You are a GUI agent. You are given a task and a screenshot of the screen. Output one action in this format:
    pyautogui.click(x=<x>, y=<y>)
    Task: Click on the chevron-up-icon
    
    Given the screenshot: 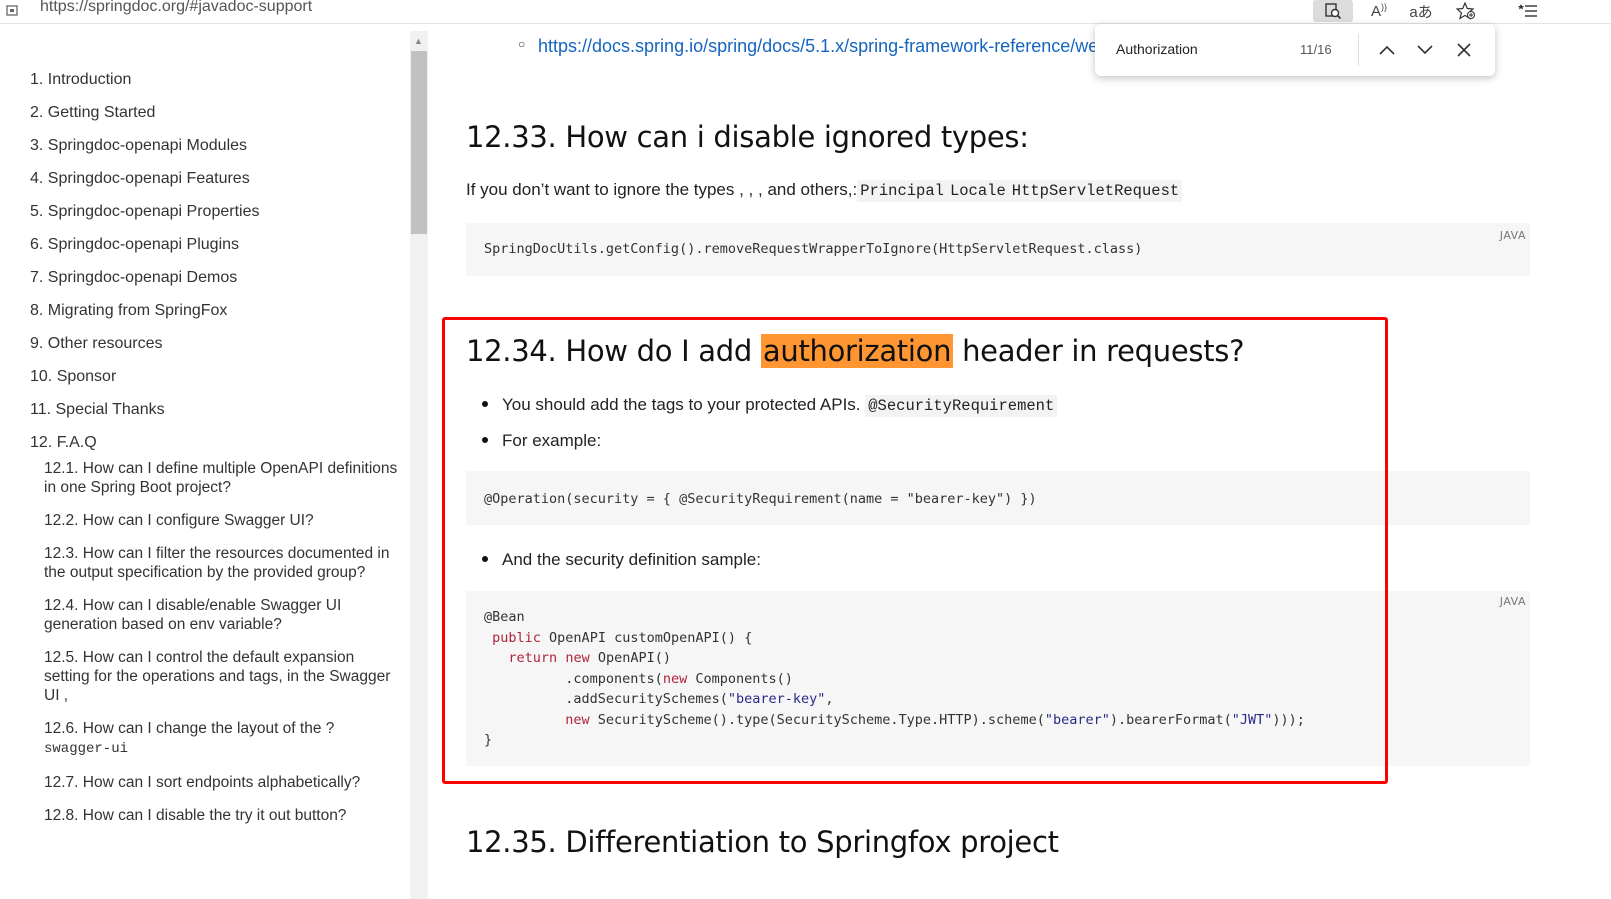 What is the action you would take?
    pyautogui.click(x=1387, y=50)
    